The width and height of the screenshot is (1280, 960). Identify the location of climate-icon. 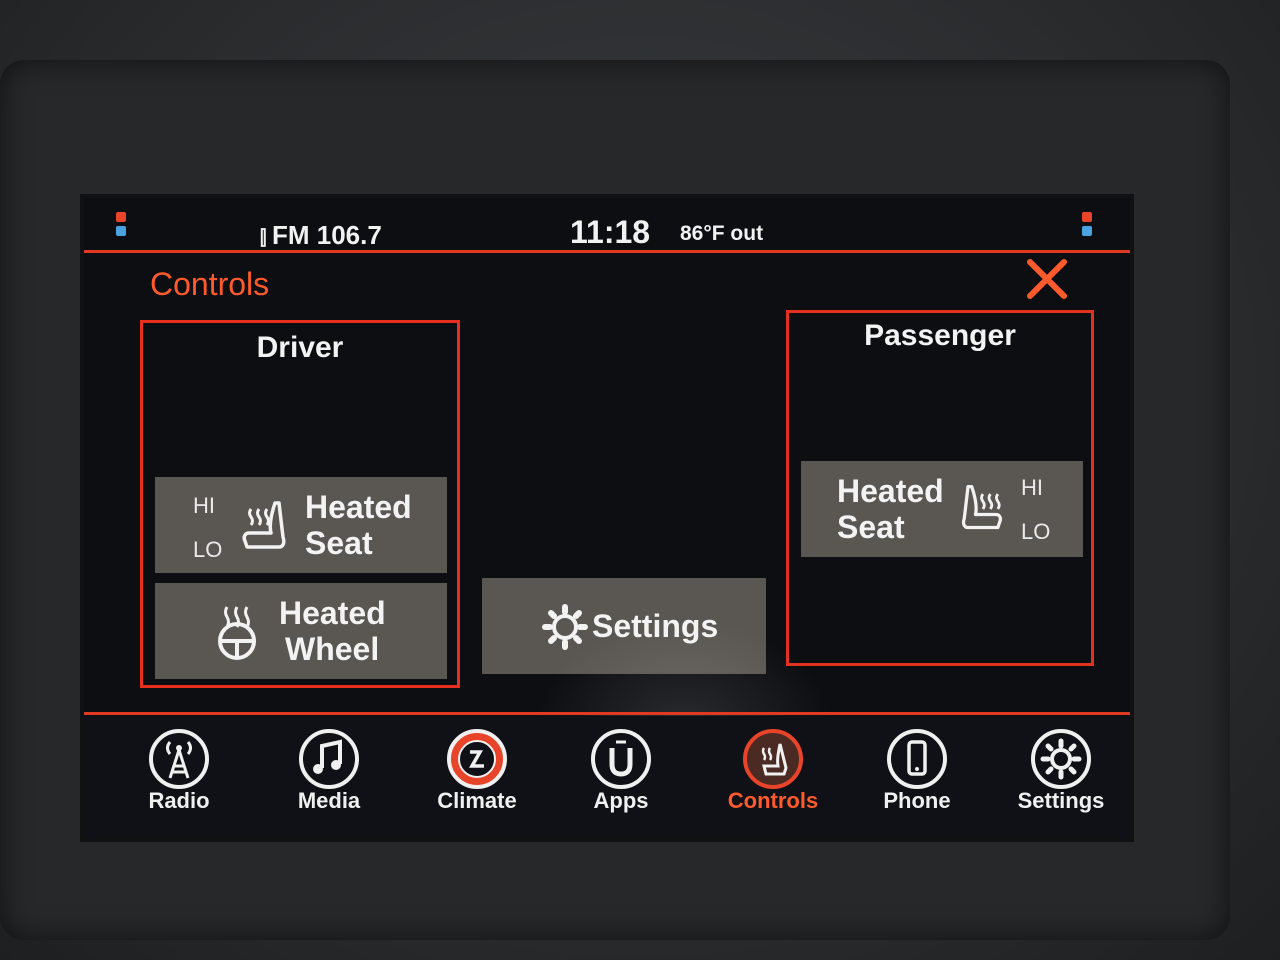
(477, 759).